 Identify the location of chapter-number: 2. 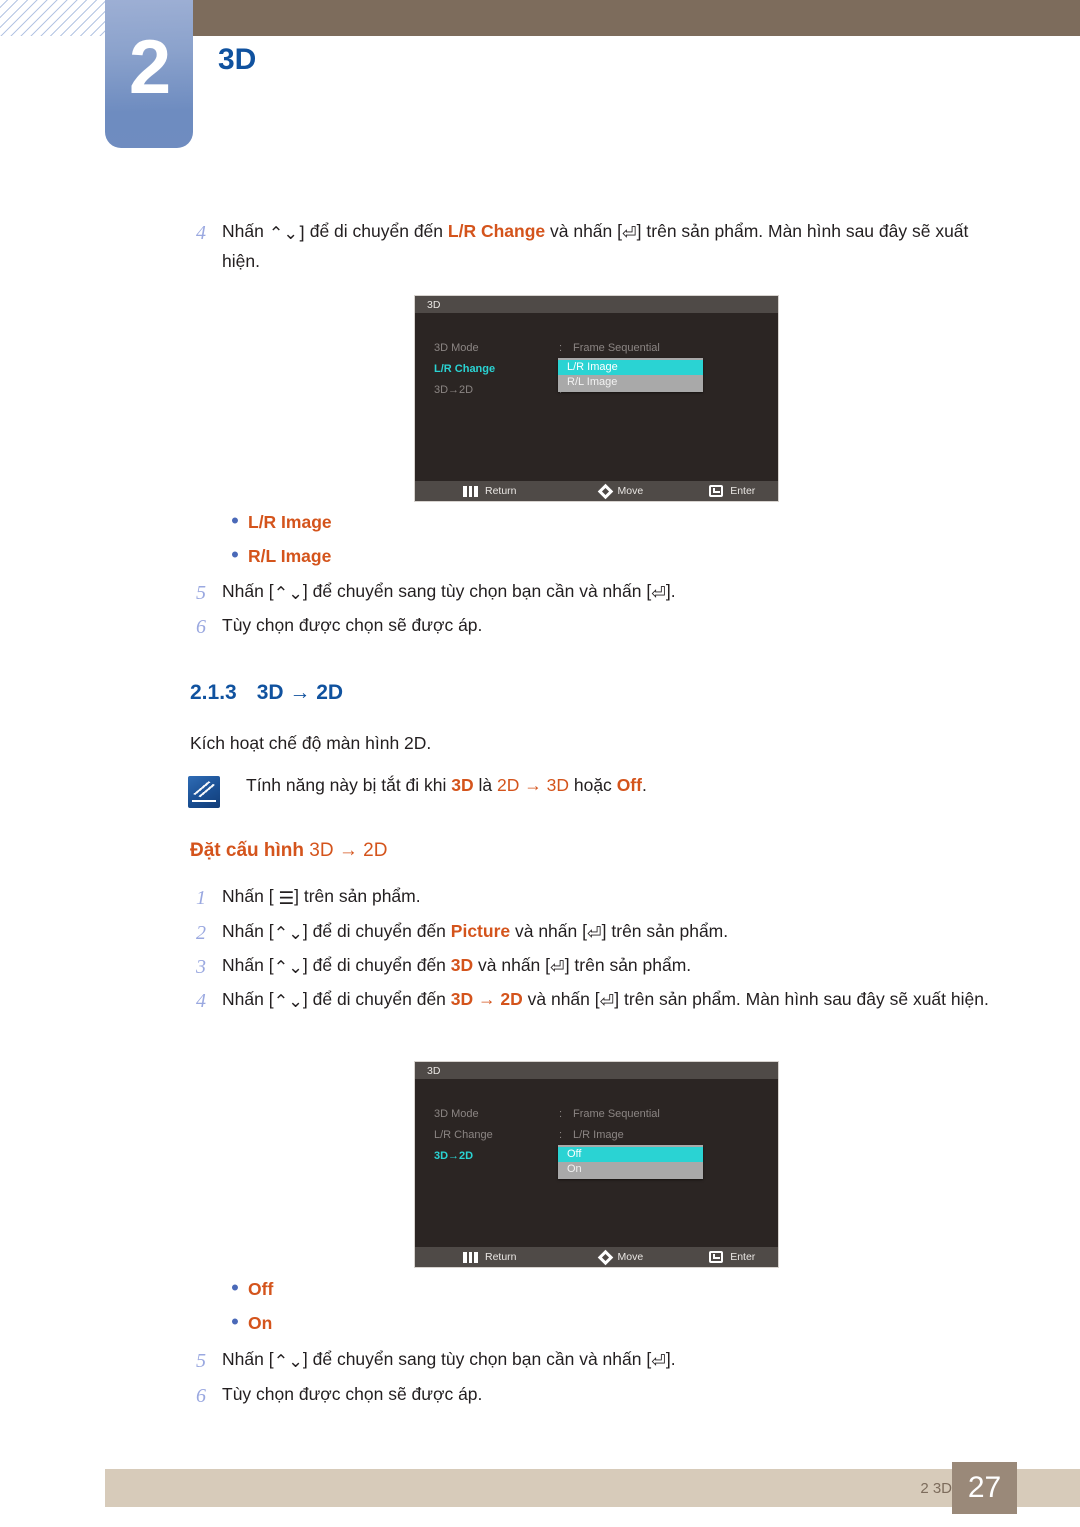
(149, 67).